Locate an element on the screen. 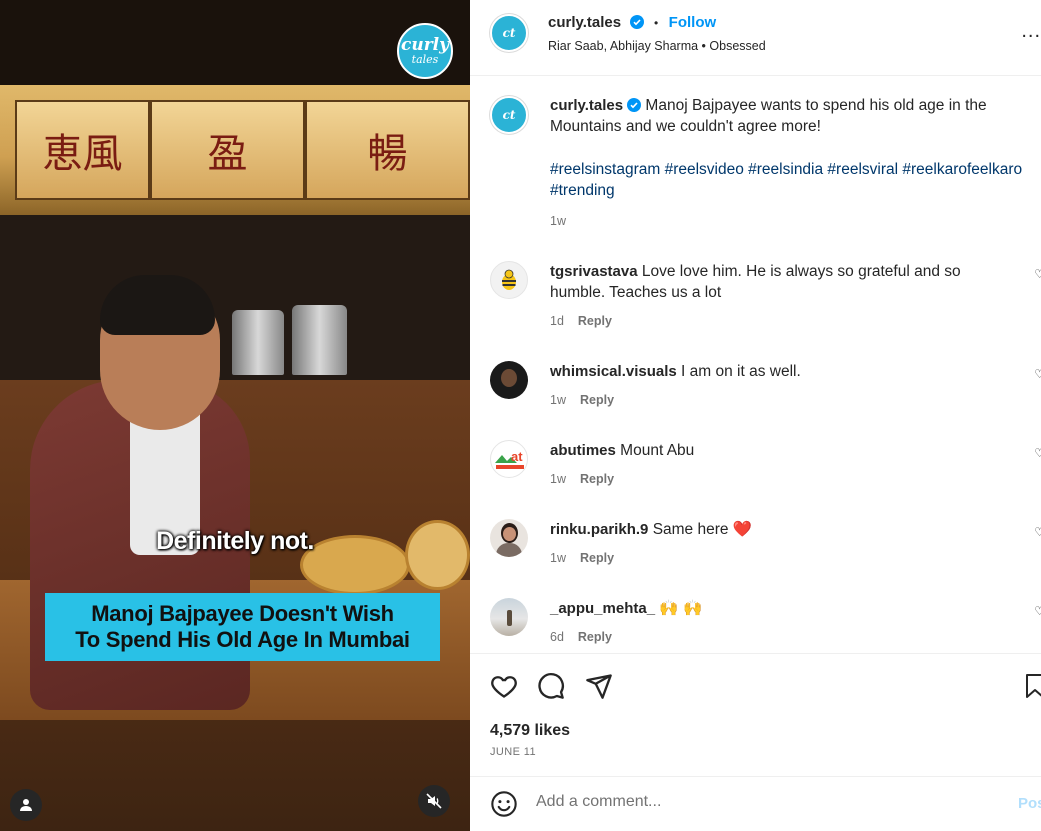  post-actions: 4,579 likes JUNE 11 Post is located at coordinates (755, 742).